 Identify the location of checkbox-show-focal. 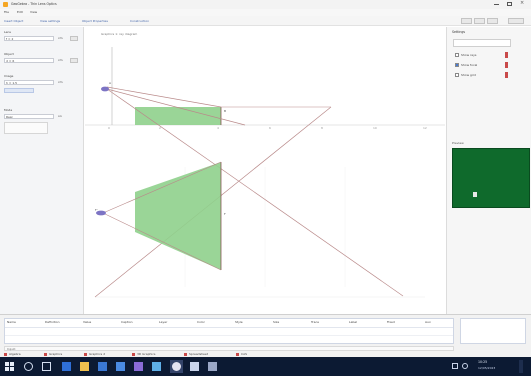
(457, 65).